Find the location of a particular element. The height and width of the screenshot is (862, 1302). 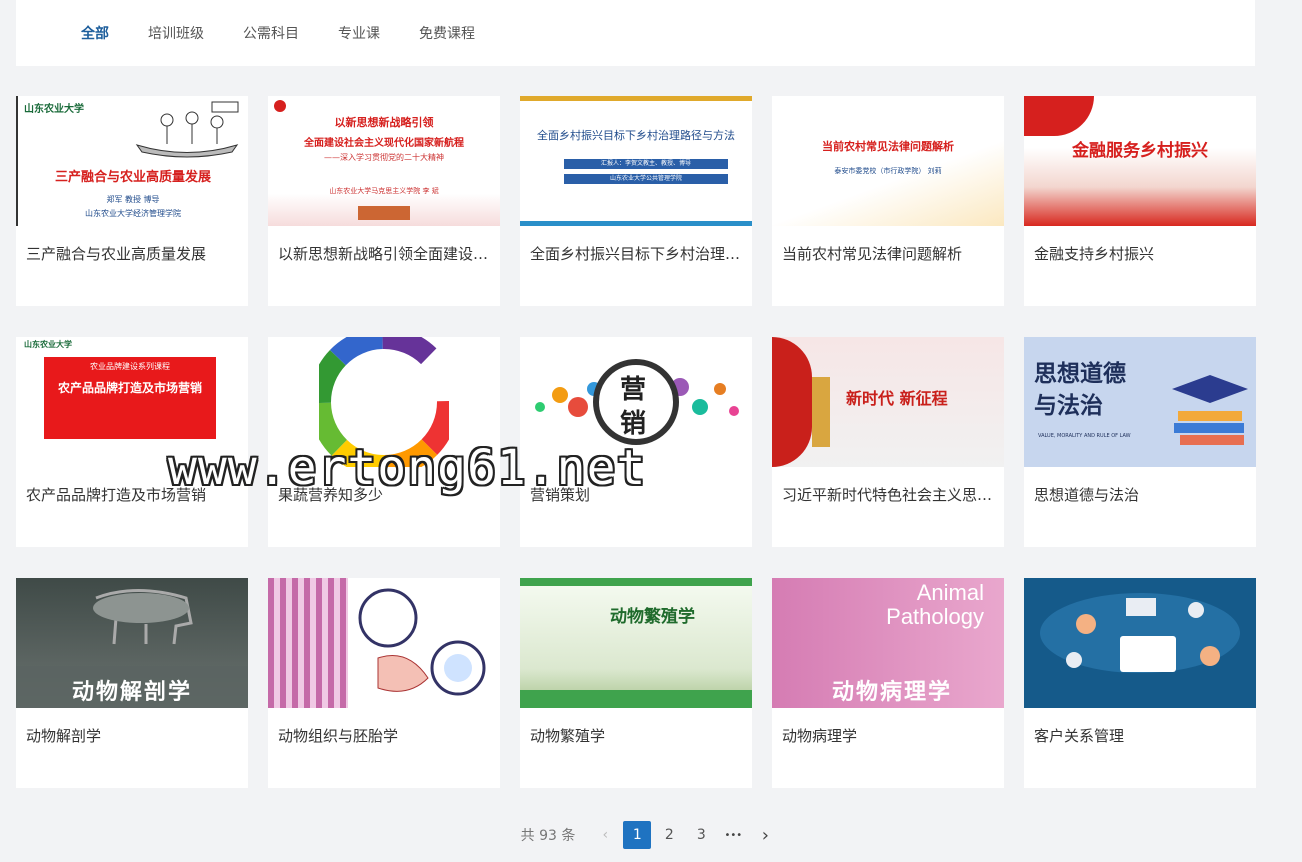

course-card: 动物组织与胚胎学 is located at coordinates (384, 683).